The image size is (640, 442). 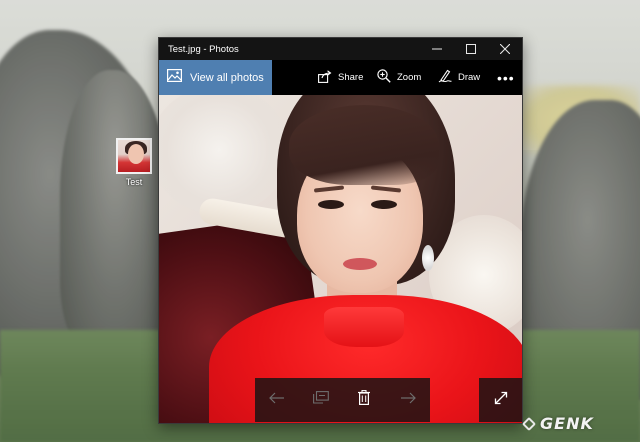 I want to click on expand-icon, so click(x=501, y=400).